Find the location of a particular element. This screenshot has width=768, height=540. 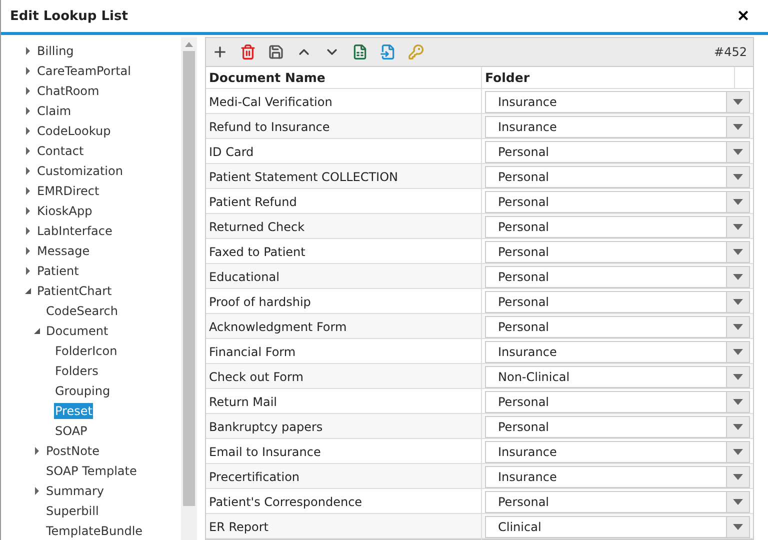

column-header: Document Name is located at coordinates (344, 77).